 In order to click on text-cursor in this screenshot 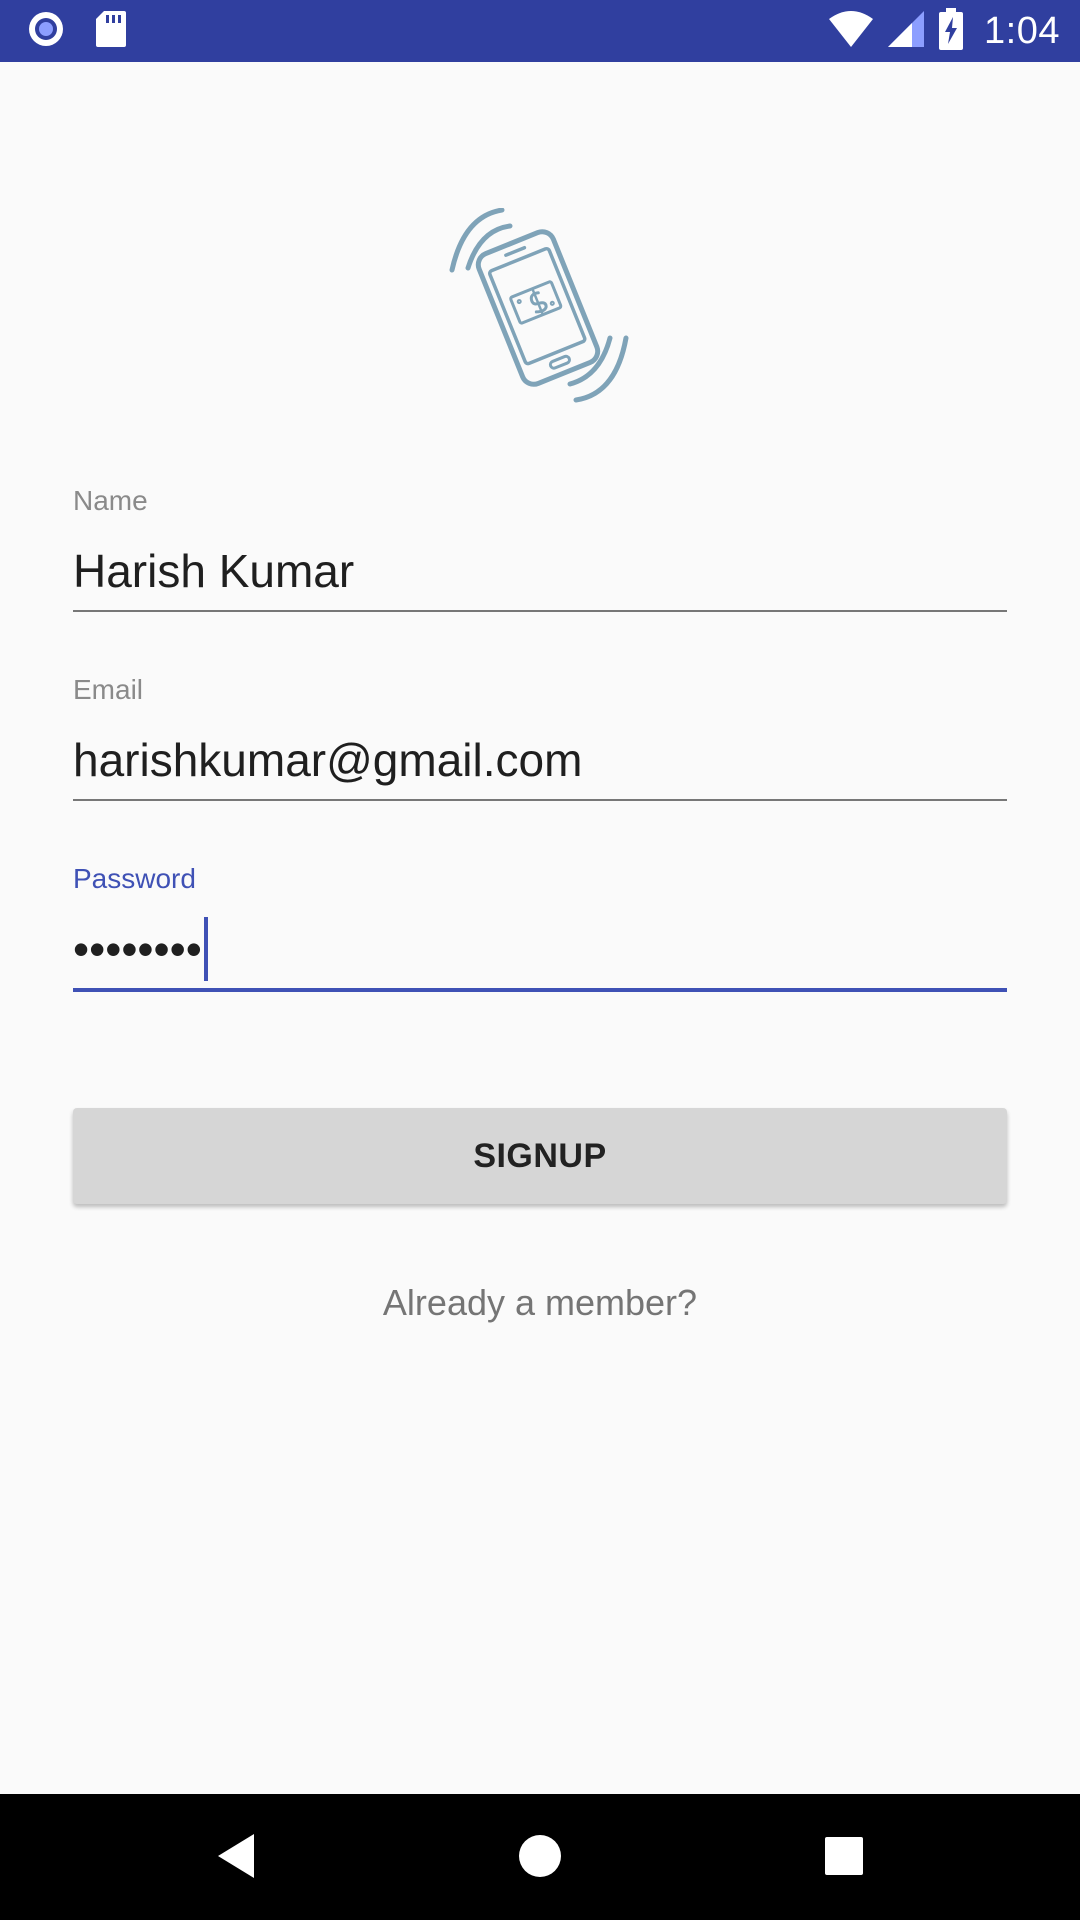, I will do `click(205, 948)`.